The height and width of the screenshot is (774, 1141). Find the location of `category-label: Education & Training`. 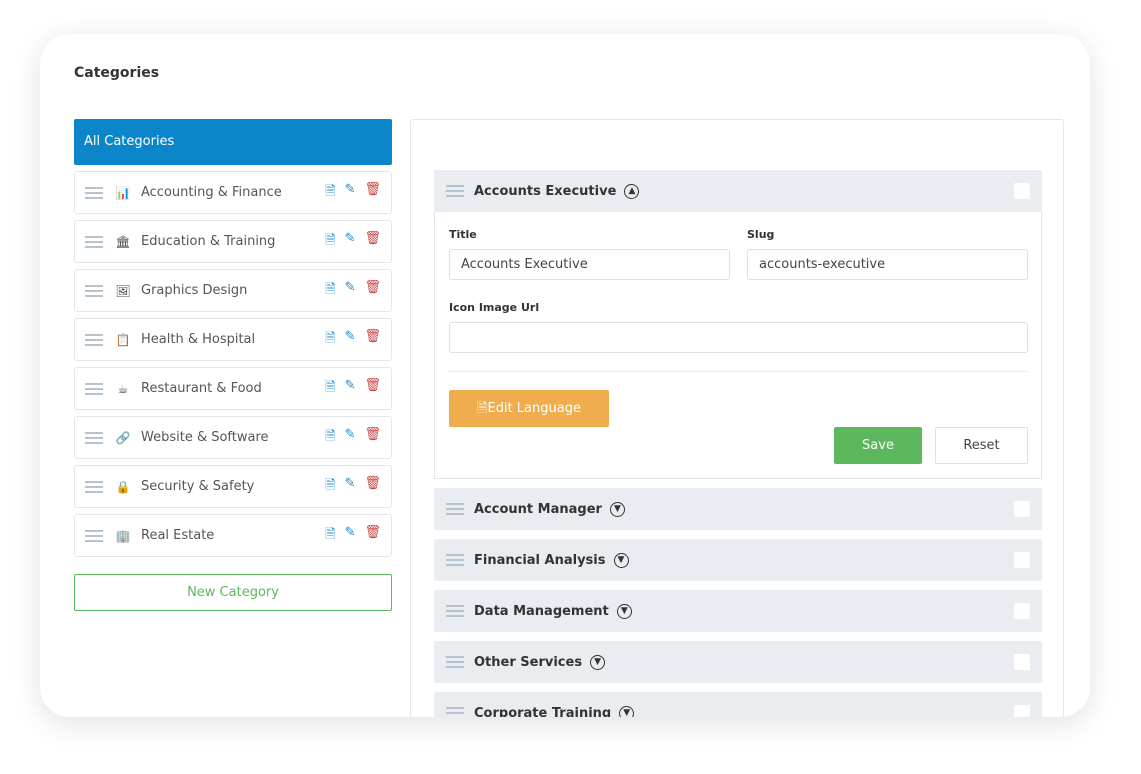

category-label: Education & Training is located at coordinates (208, 241).